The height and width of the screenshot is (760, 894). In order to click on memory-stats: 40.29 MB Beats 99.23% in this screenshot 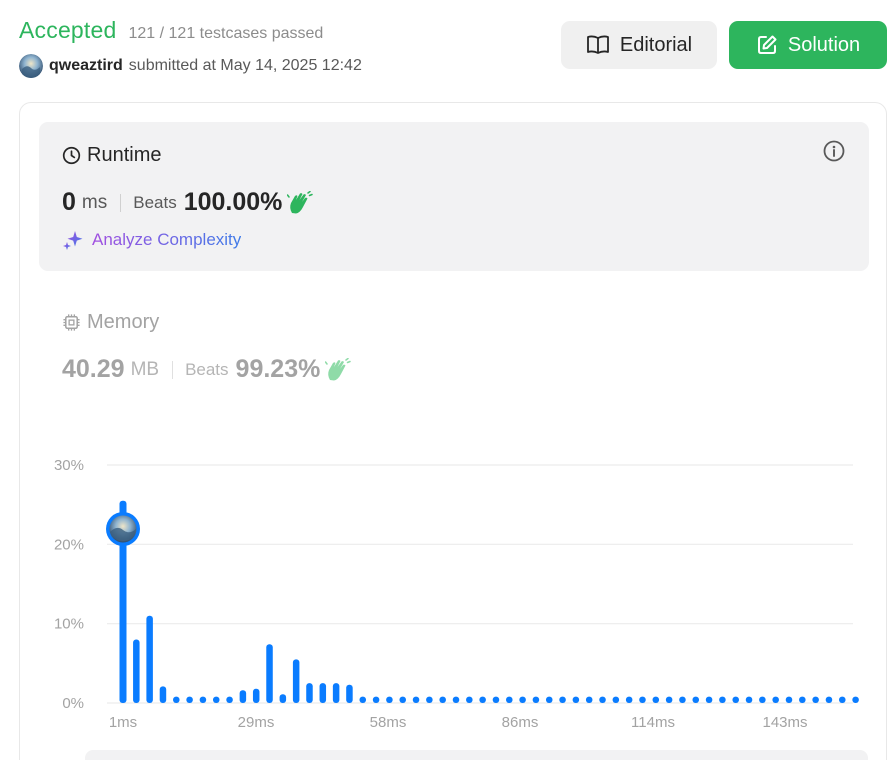, I will do `click(207, 369)`.